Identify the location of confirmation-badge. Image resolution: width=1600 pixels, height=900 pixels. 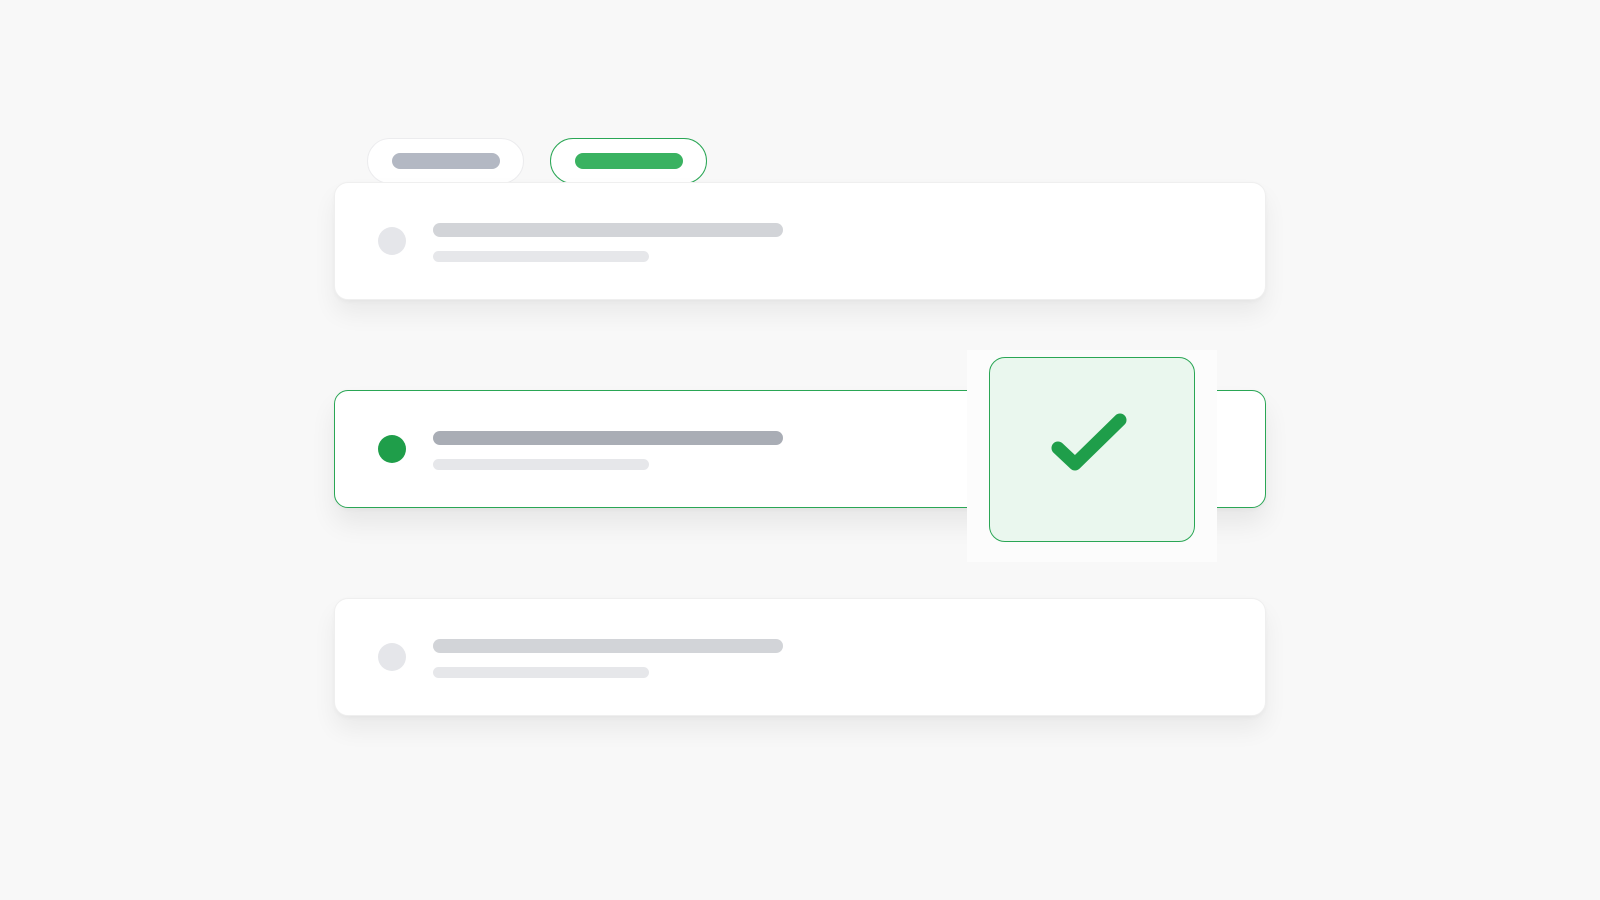
(1092, 456).